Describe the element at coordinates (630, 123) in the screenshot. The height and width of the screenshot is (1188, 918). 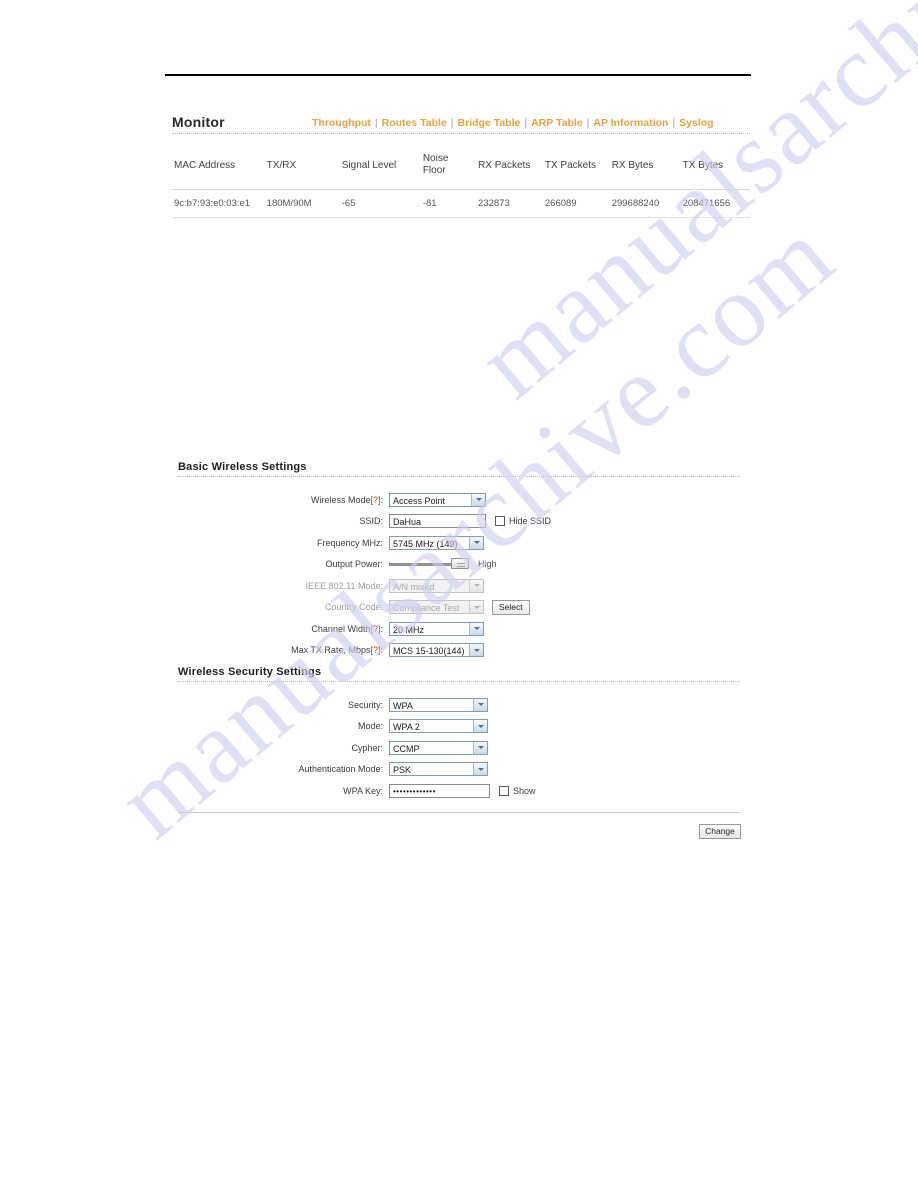
I see `nav-link-ap-information: AP Information` at that location.